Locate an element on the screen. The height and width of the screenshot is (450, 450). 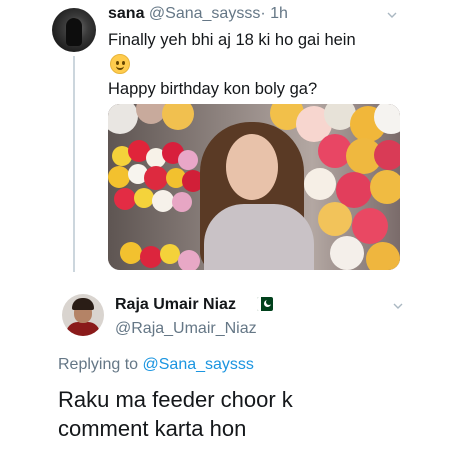
smiling-face-icon is located at coordinates (120, 64).